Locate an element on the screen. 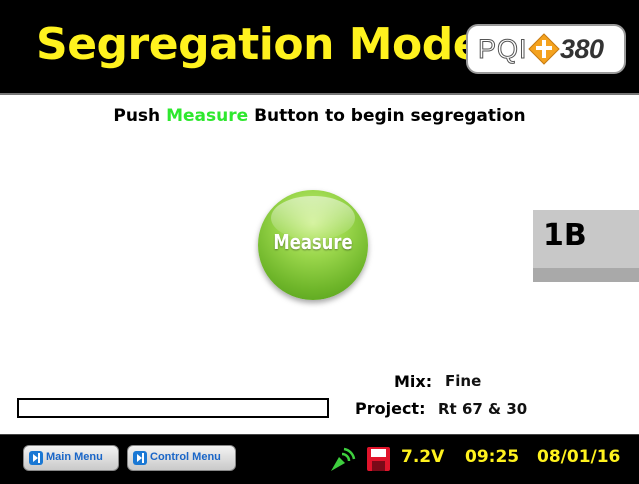 This screenshot has height=484, width=639. logo-left-text: PQI is located at coordinates (503, 49).